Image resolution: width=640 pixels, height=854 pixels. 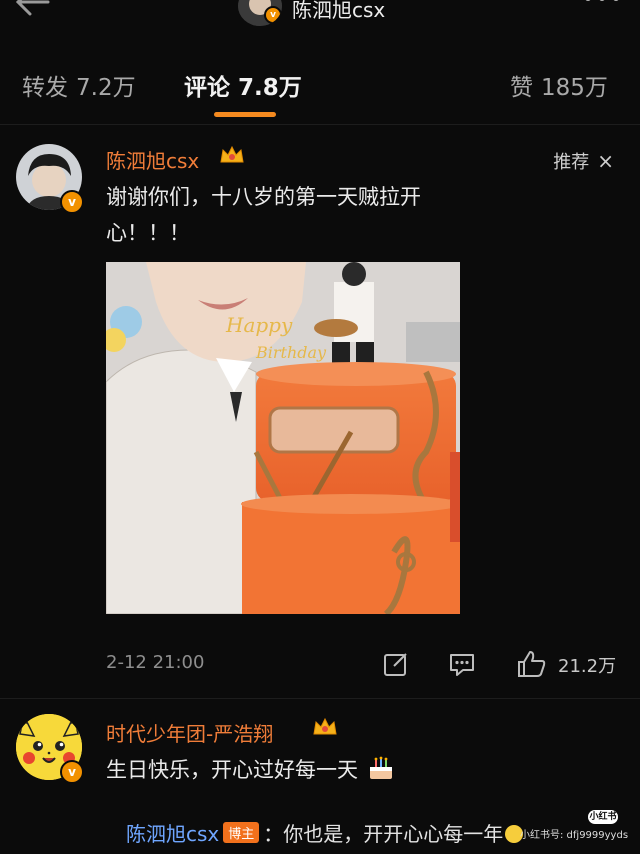 I want to click on top-bar: v 陈泗旭csx, so click(x=320, y=20).